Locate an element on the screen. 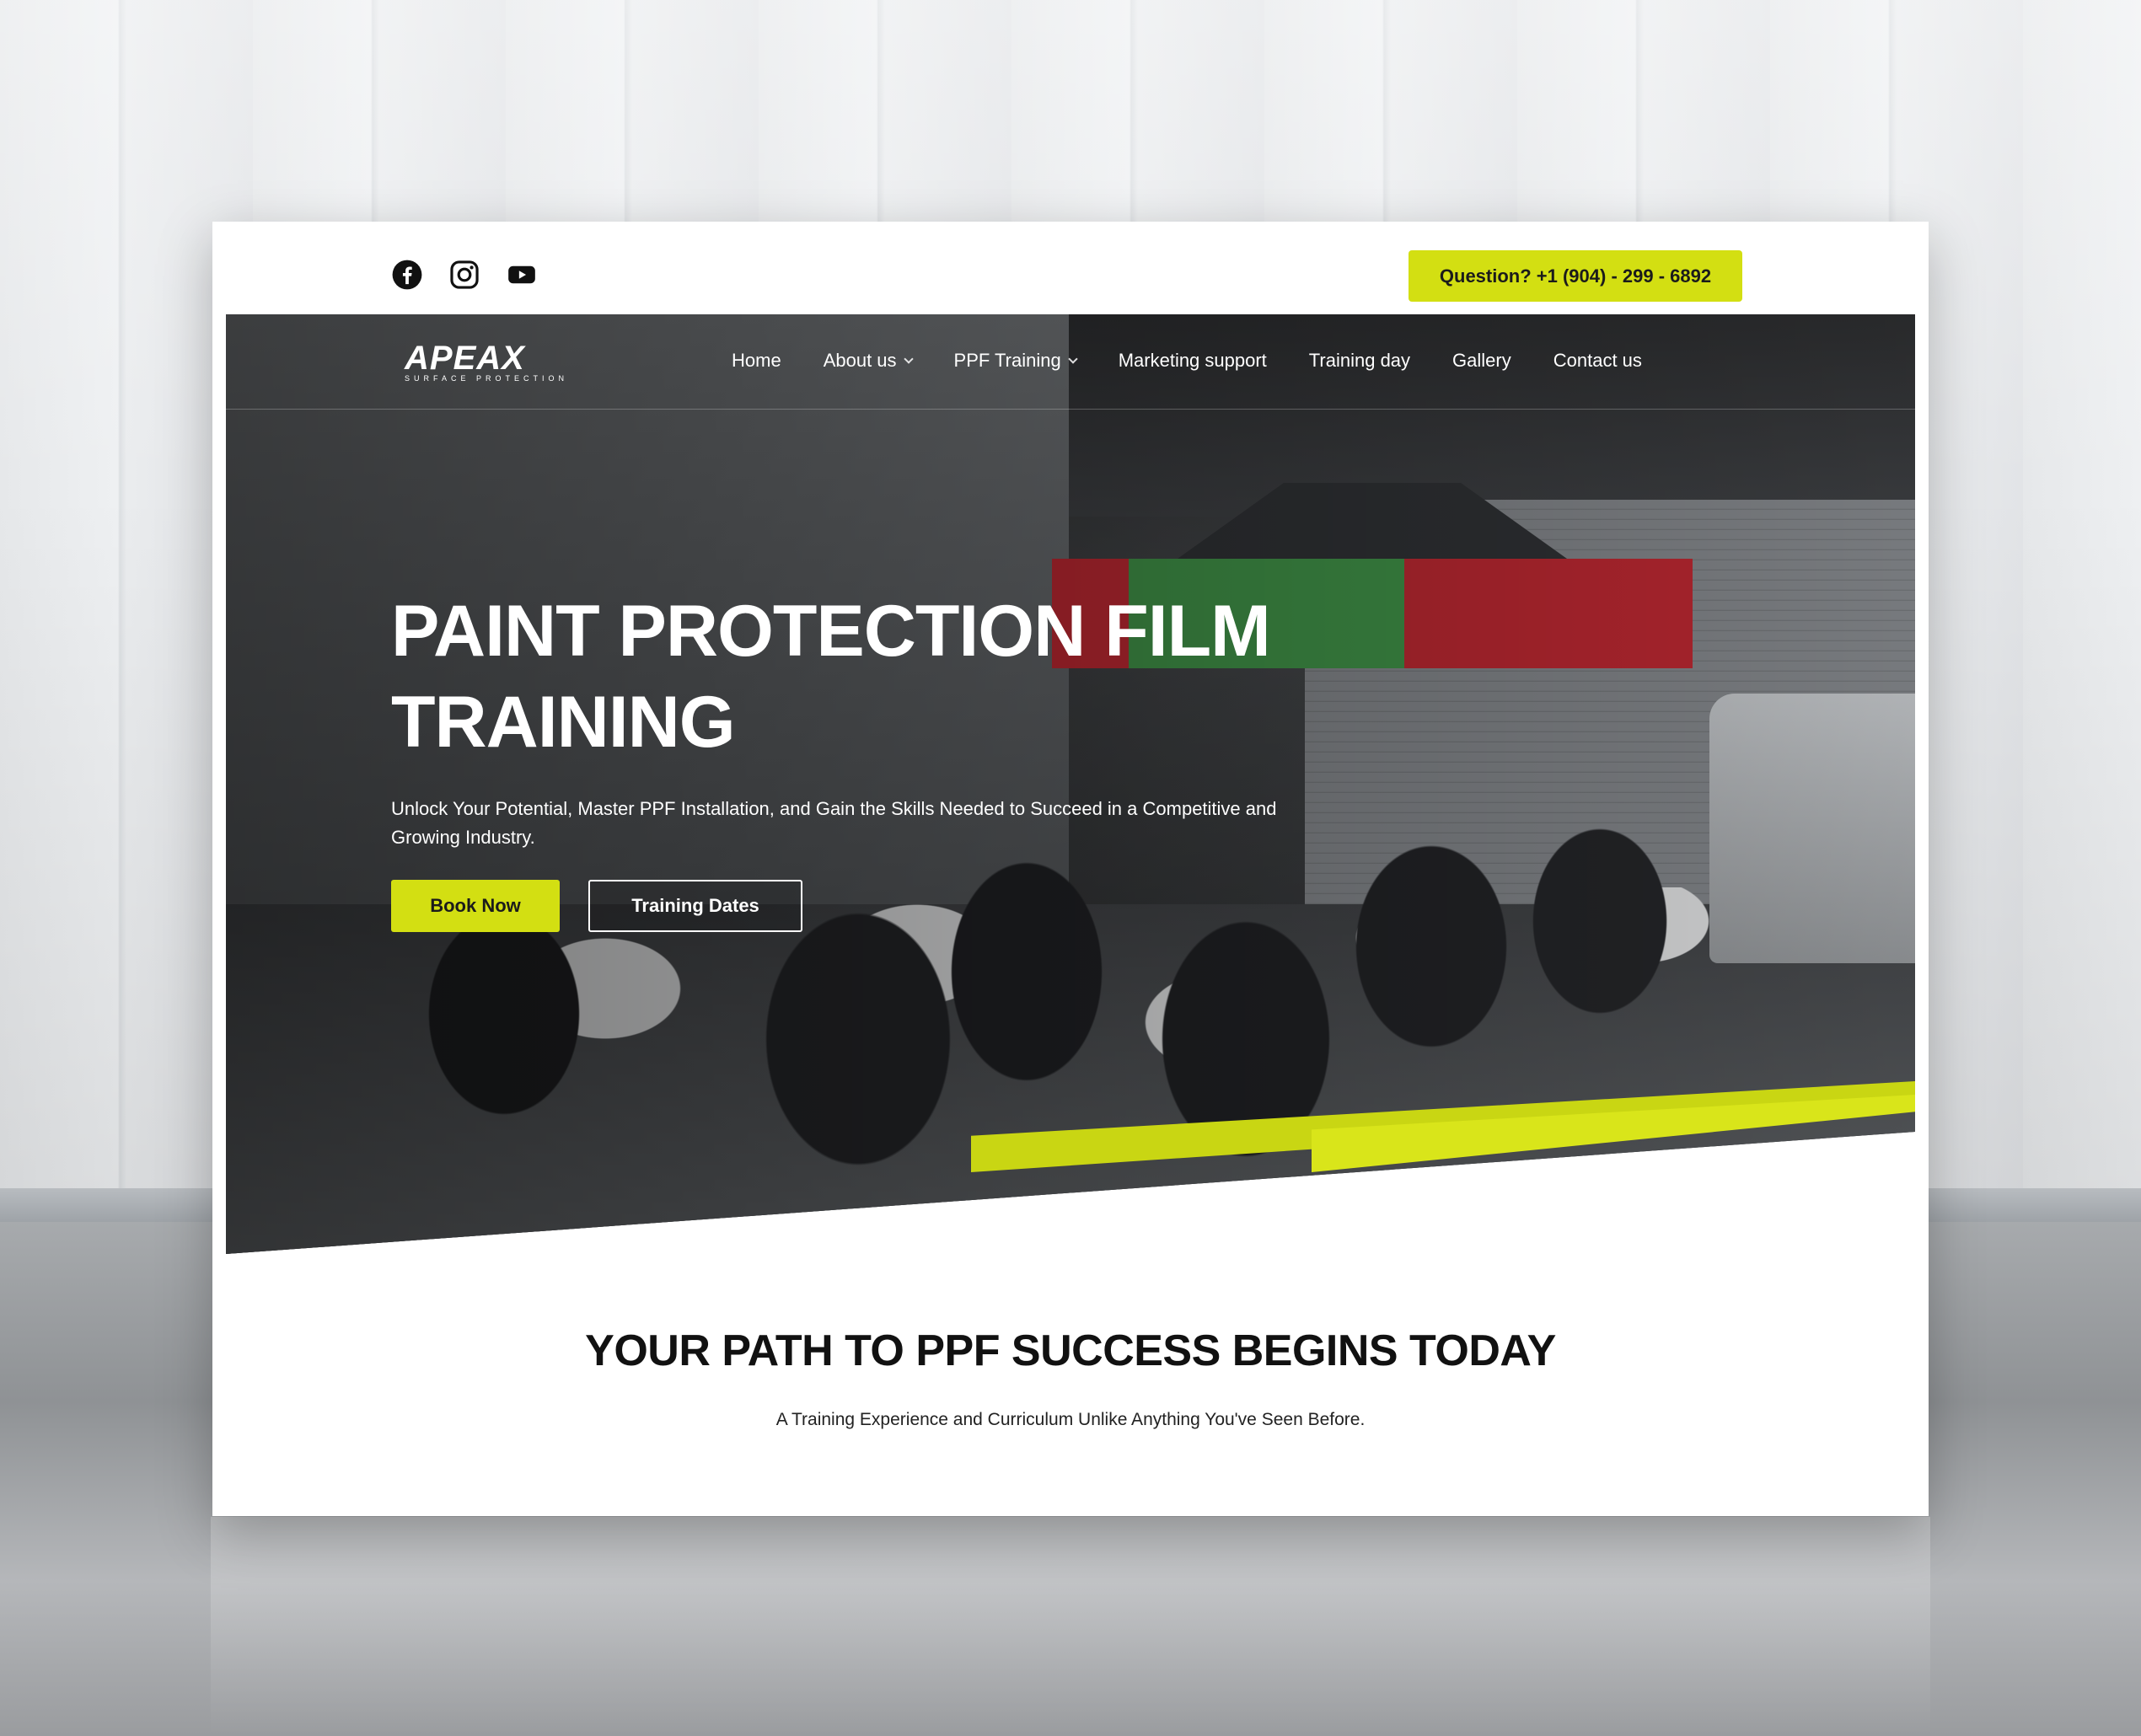 This screenshot has height=1736, width=2141. phone-question-button: Question? +1 (904) - 299 - 6892 is located at coordinates (1575, 276).